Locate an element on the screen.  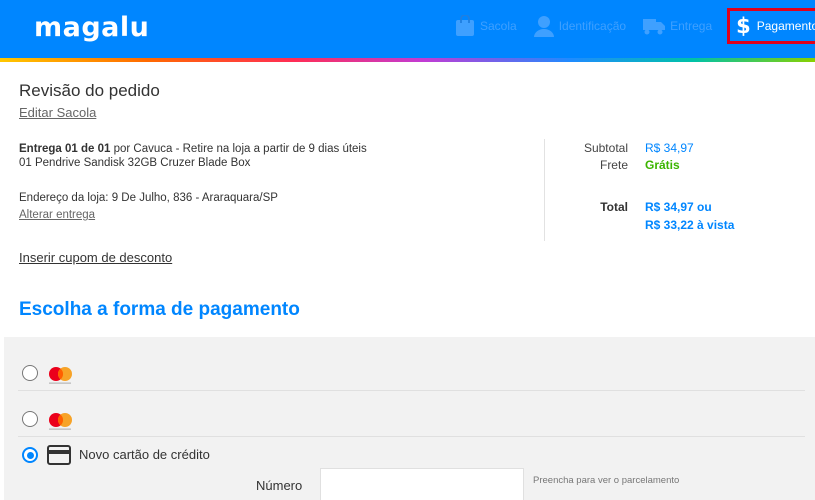
user-icon is located at coordinates (543, 26).